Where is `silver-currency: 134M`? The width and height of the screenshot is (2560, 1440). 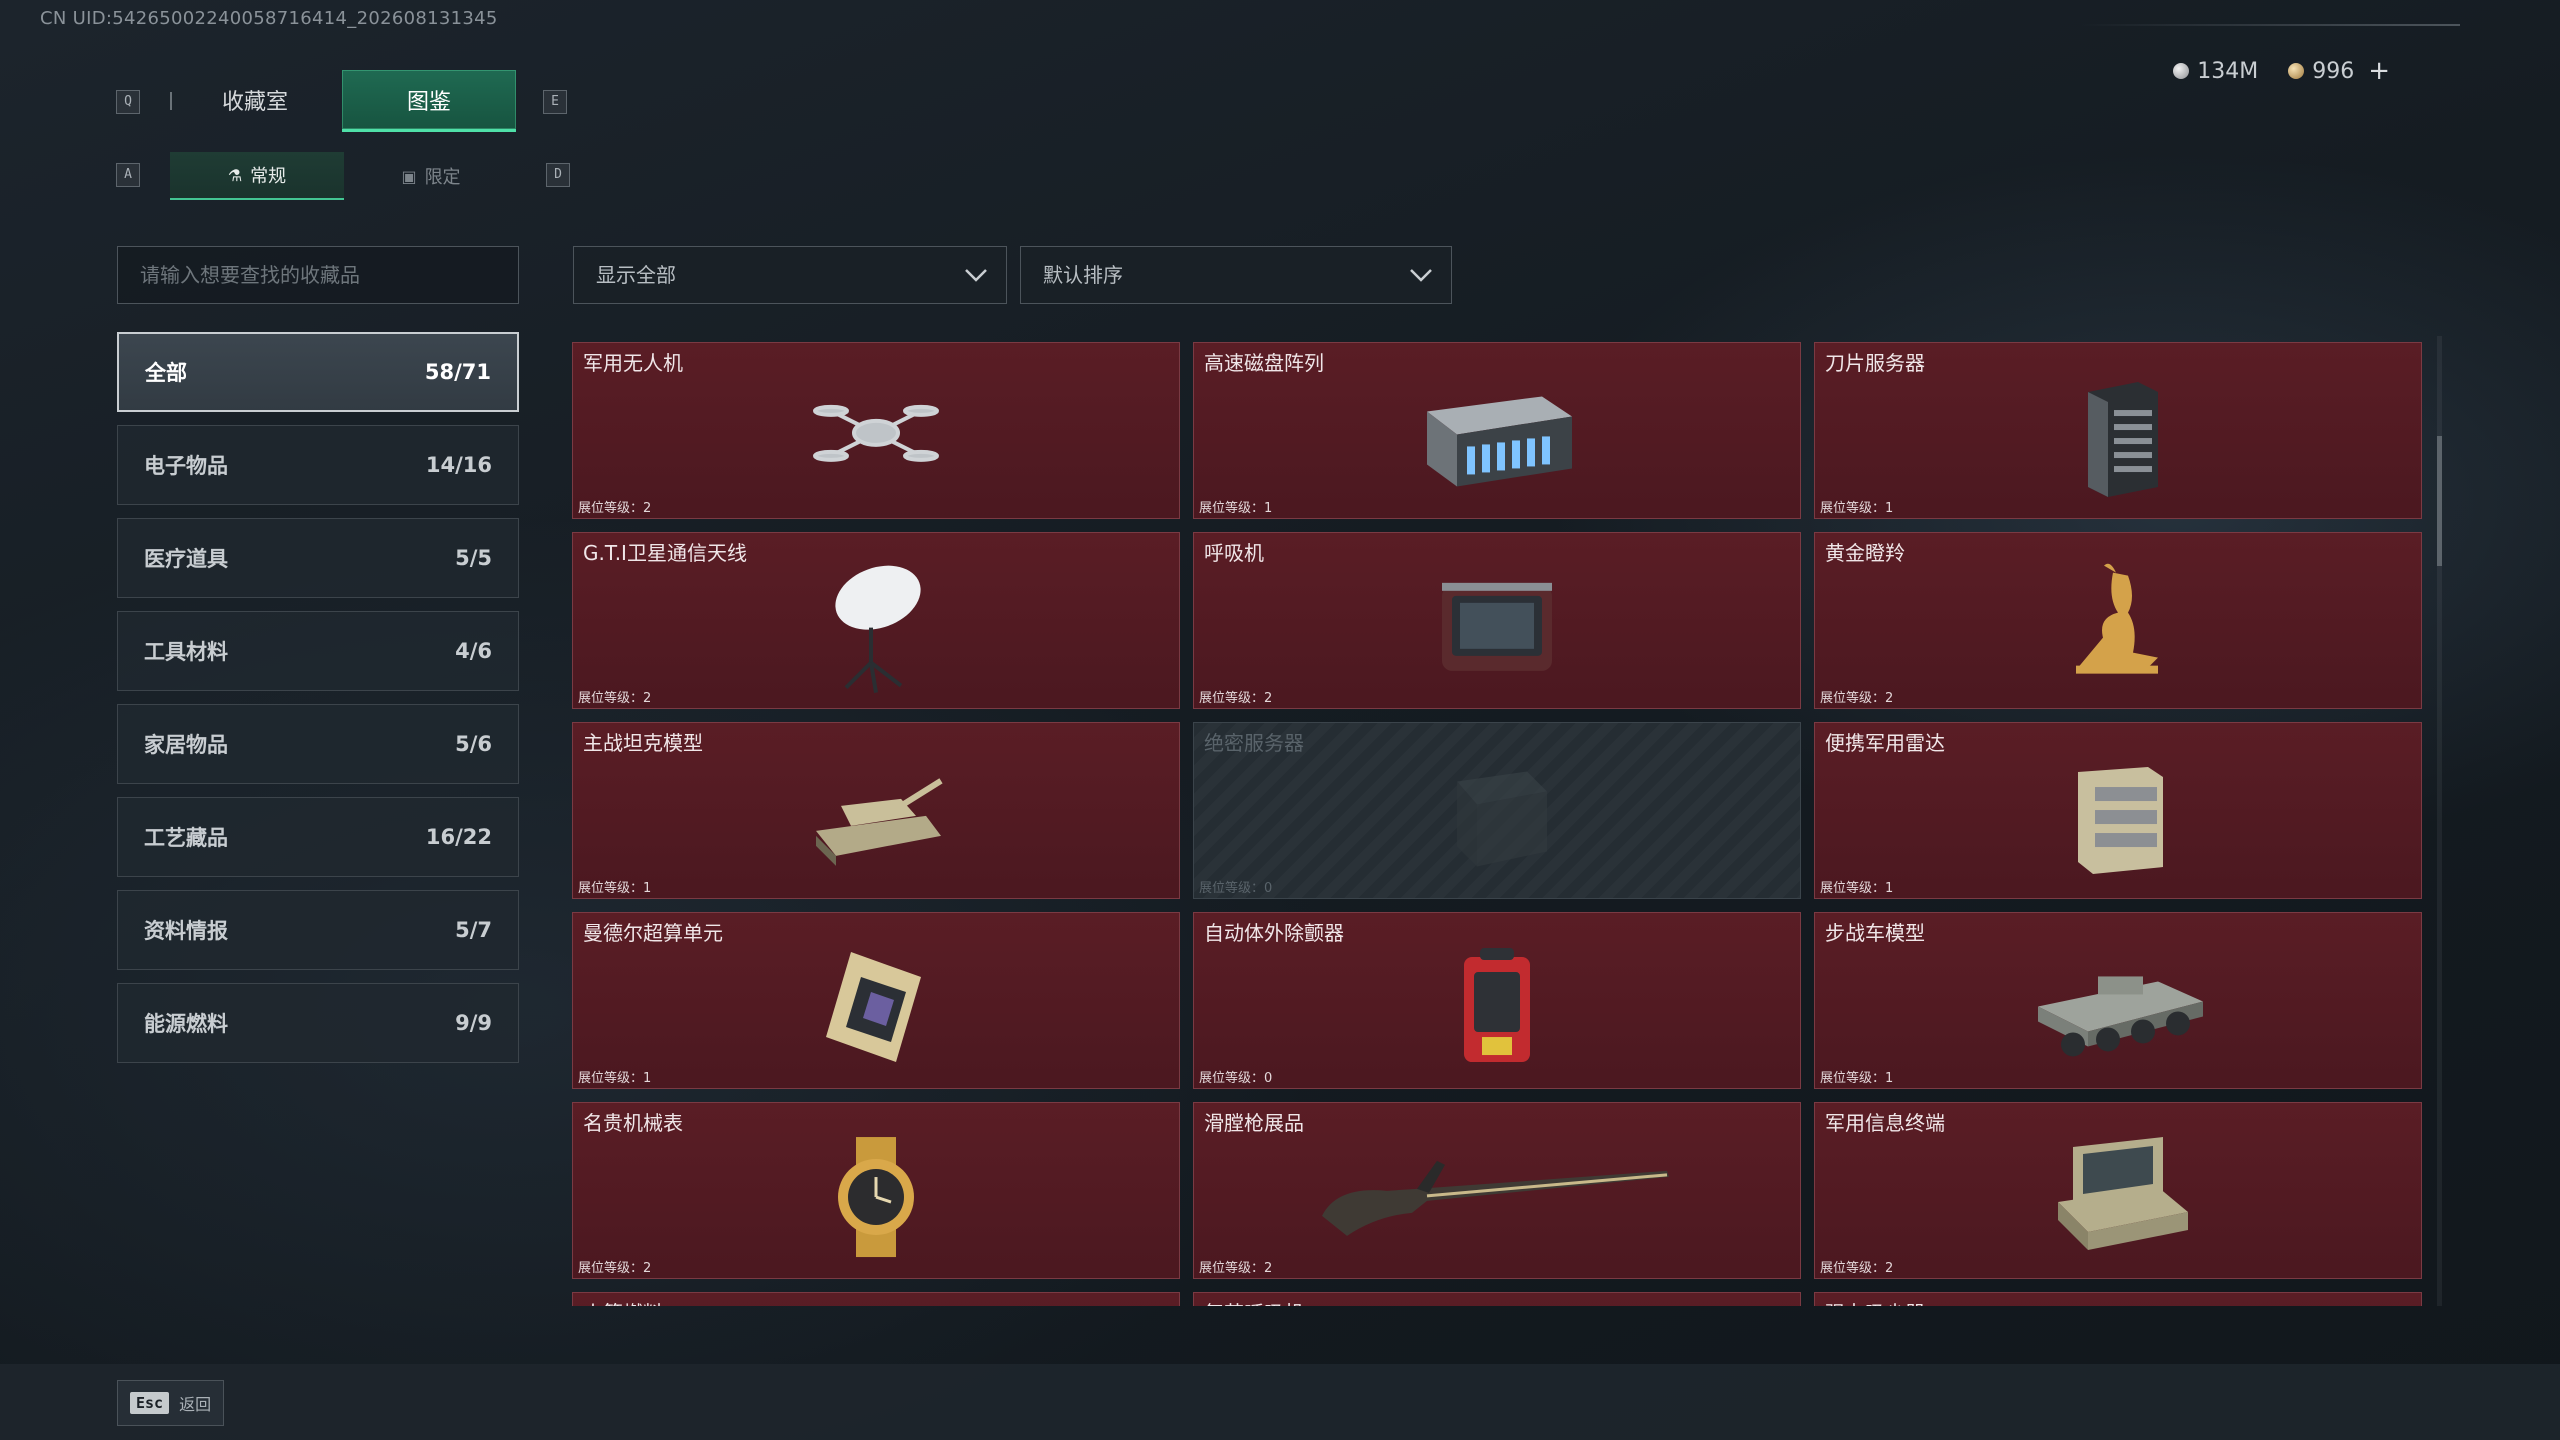 silver-currency: 134M is located at coordinates (2215, 71).